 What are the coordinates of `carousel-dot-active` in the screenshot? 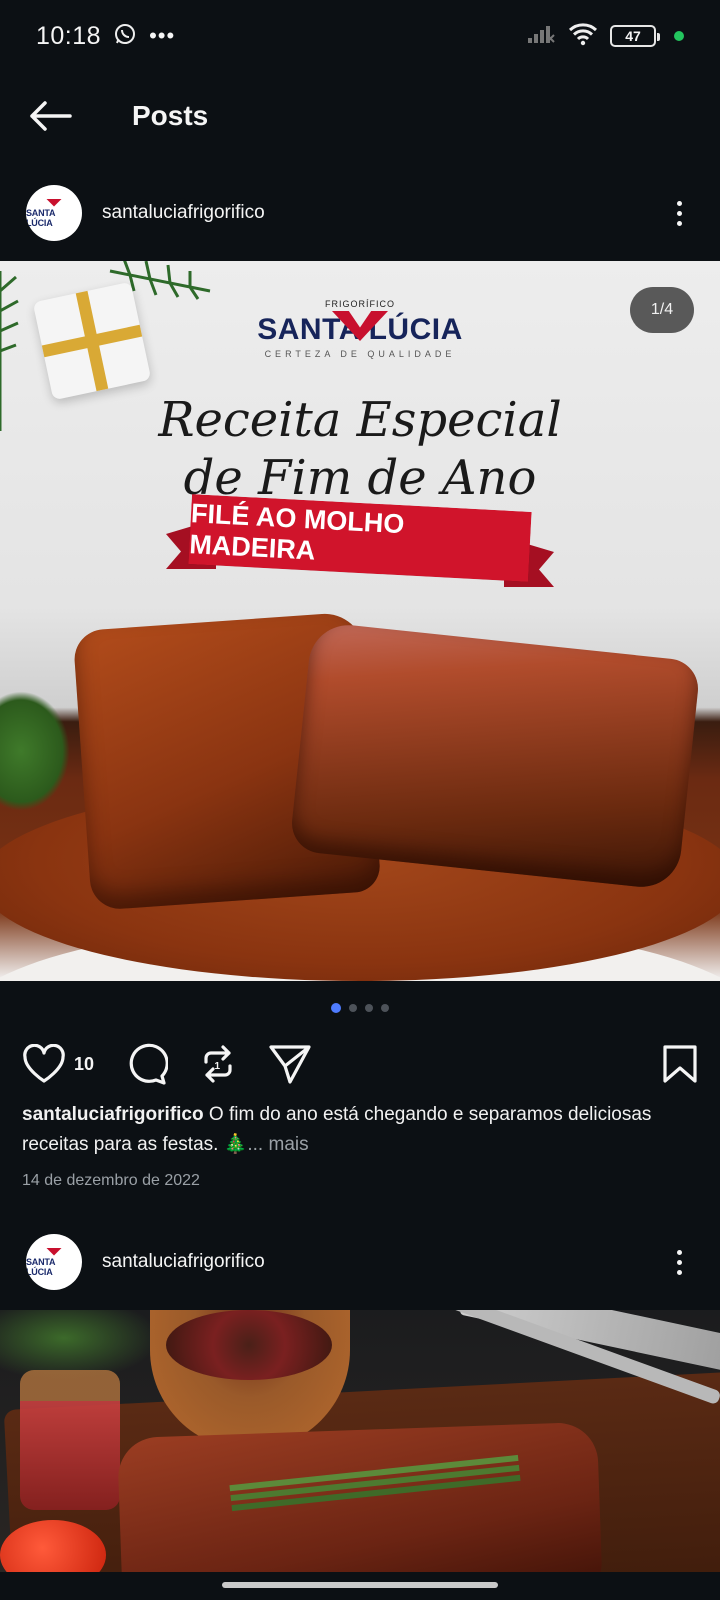 It's located at (336, 1008).